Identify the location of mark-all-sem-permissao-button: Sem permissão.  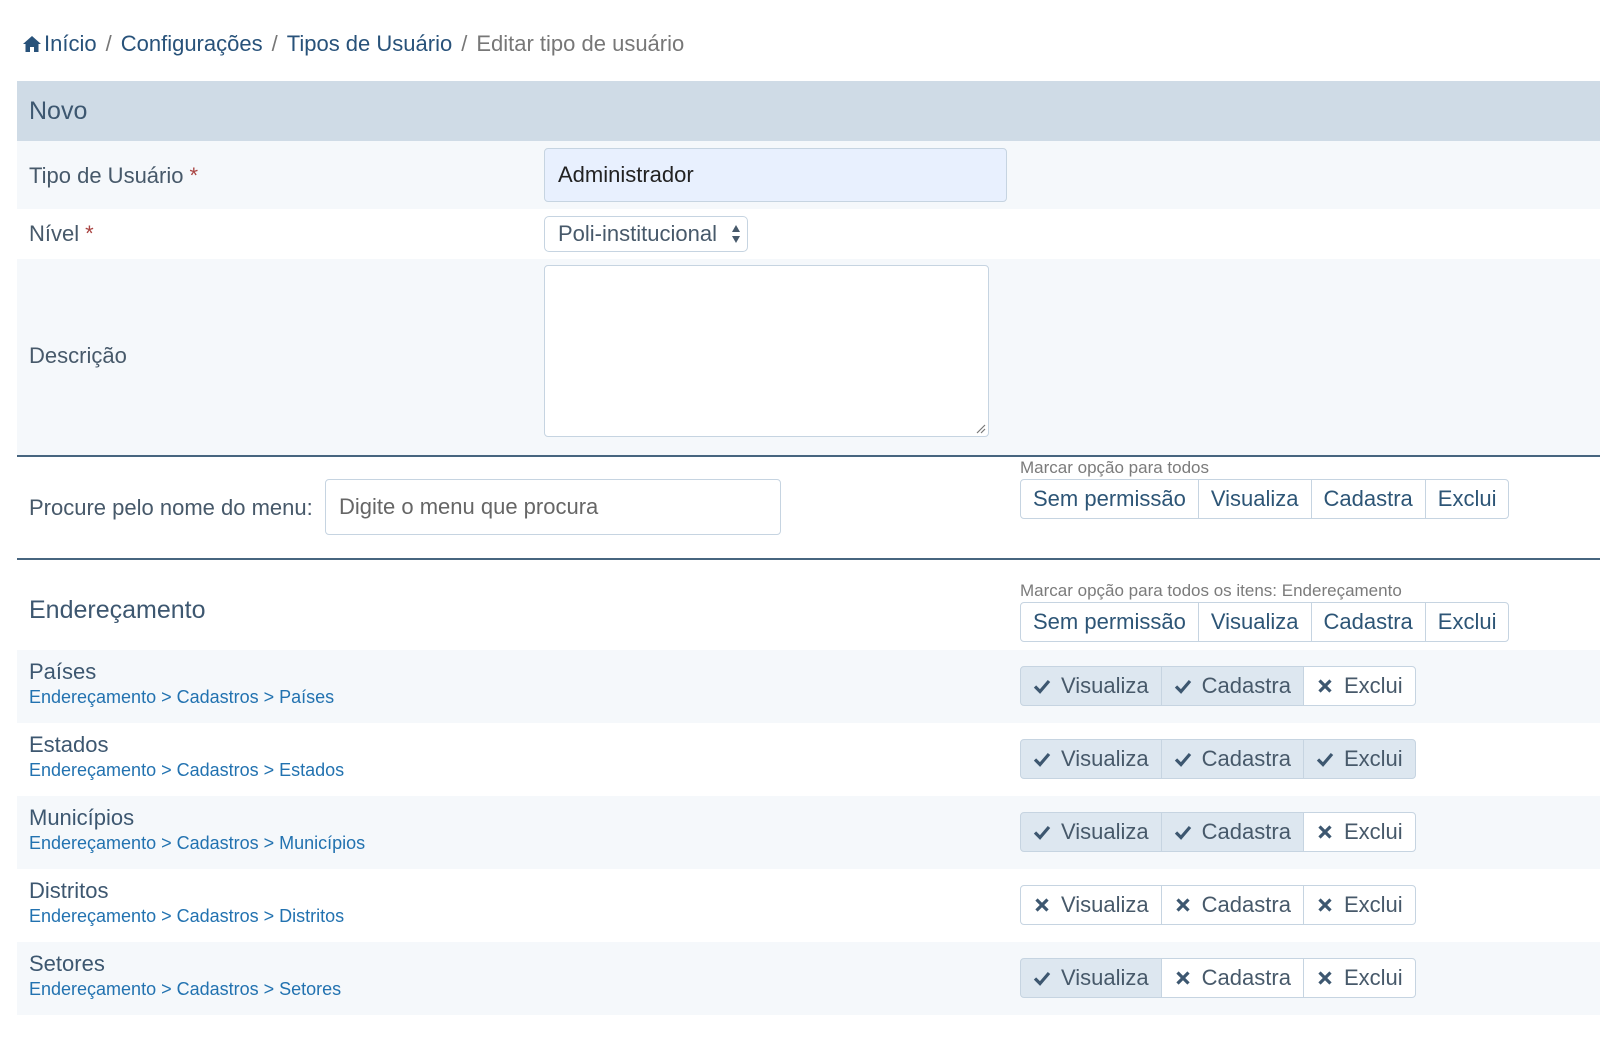
(1109, 499).